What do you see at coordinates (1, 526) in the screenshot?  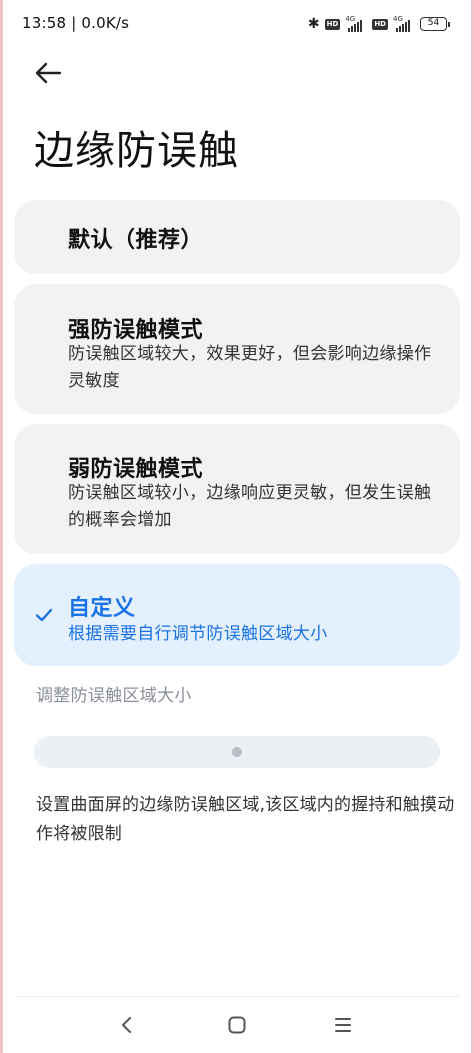 I see `frame-edge-left` at bounding box center [1, 526].